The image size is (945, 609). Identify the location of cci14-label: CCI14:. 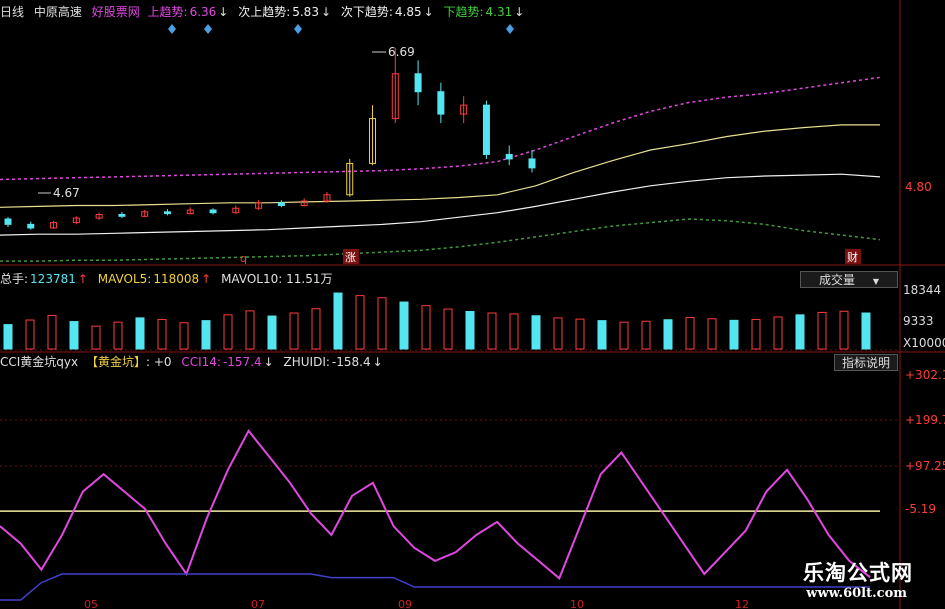
(201, 362).